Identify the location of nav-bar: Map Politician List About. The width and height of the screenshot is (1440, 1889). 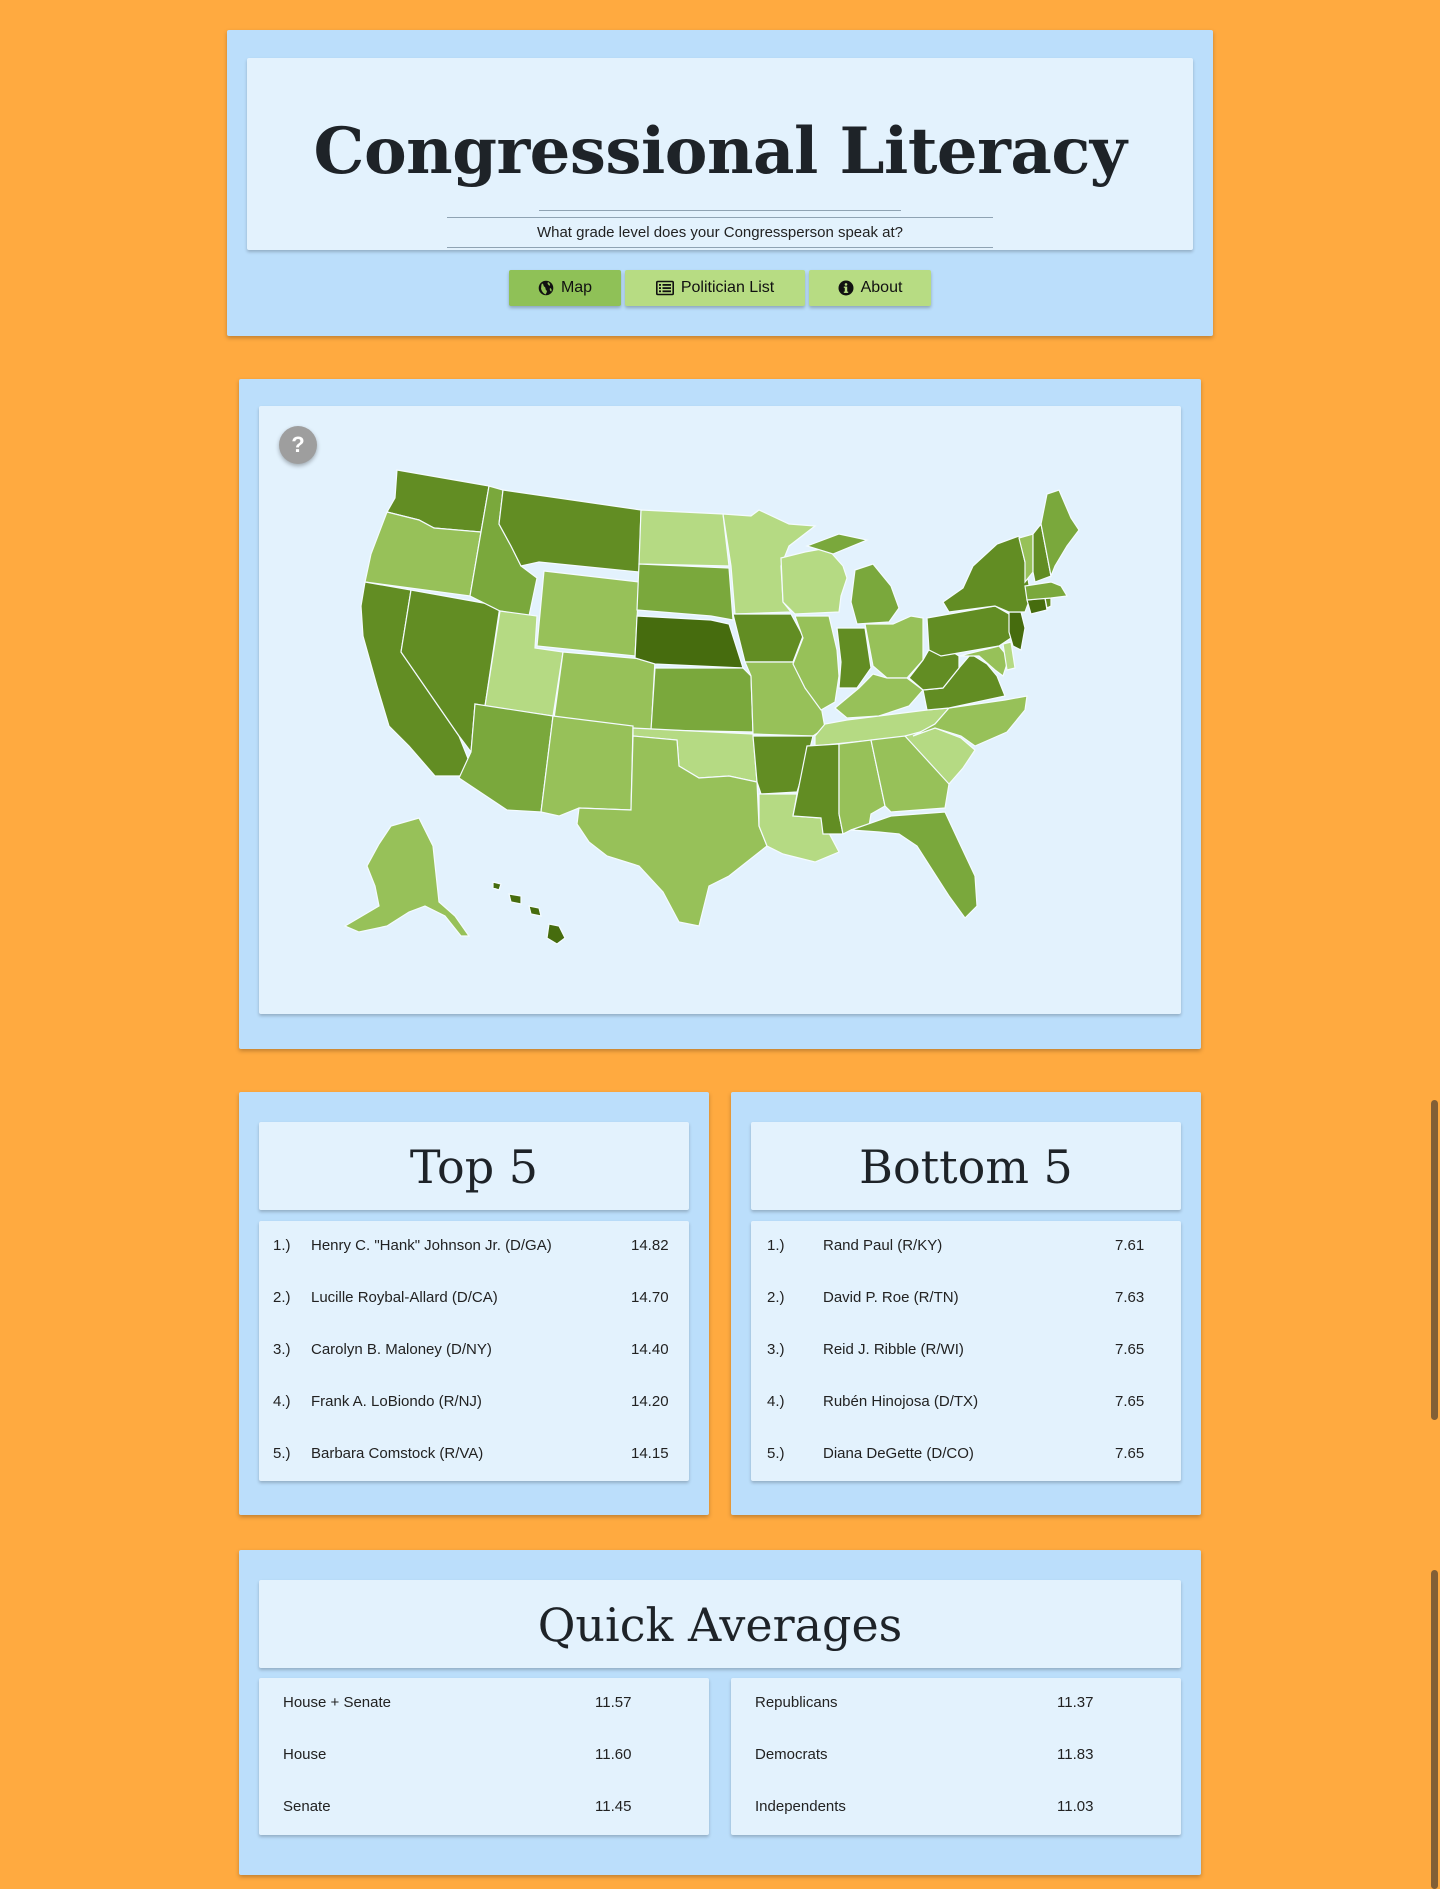
(720, 288).